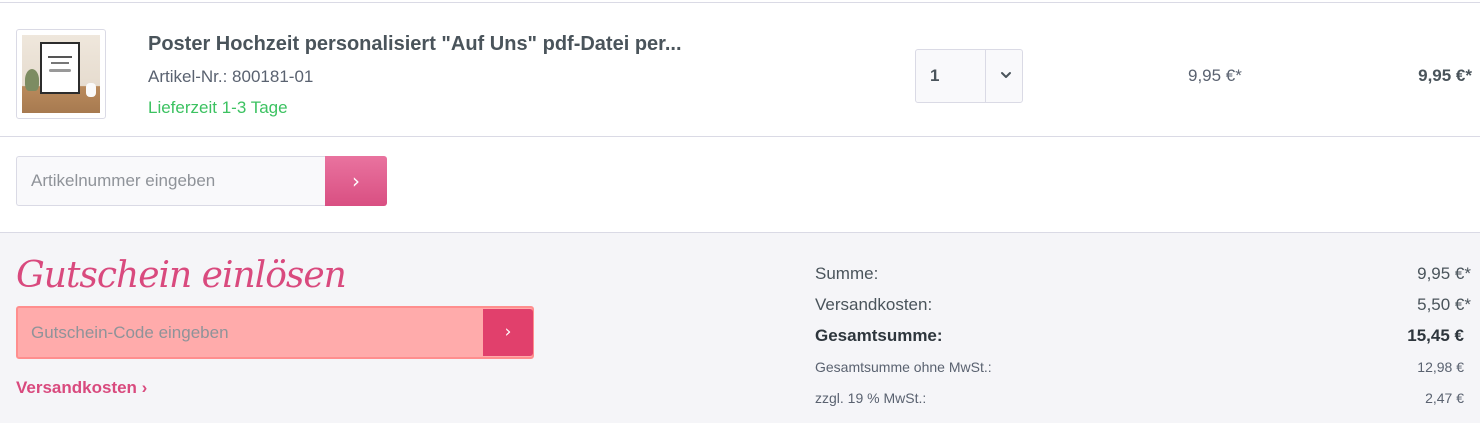  I want to click on add-product-button: ›, so click(356, 181).